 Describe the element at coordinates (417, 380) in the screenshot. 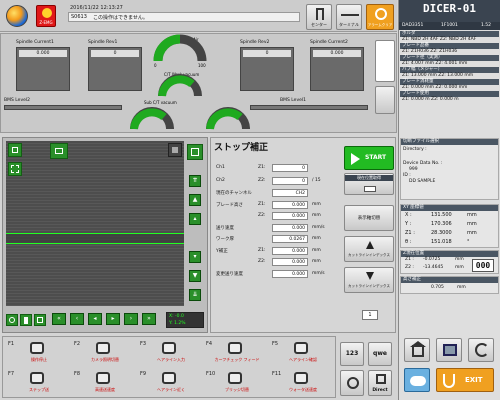

I see `camera-toggle-button` at that location.